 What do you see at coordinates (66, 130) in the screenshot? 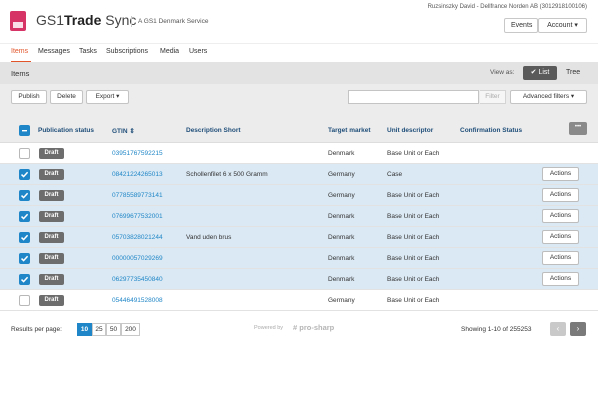
I see `col-publication-status: Publication status` at bounding box center [66, 130].